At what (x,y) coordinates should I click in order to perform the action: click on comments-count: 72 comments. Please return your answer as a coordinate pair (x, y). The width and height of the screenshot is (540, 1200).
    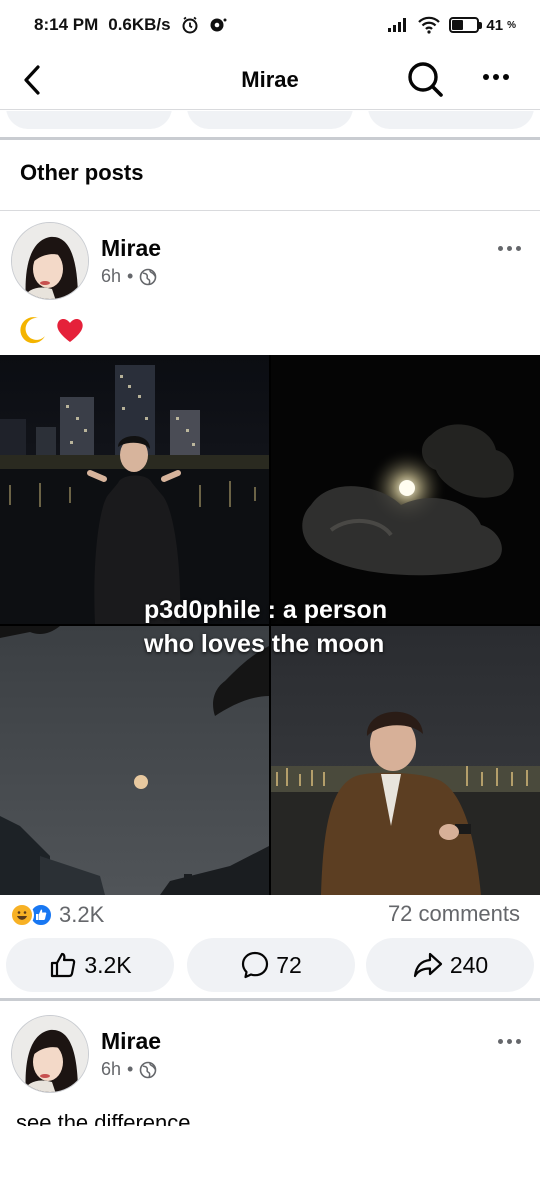
    Looking at the image, I should click on (454, 914).